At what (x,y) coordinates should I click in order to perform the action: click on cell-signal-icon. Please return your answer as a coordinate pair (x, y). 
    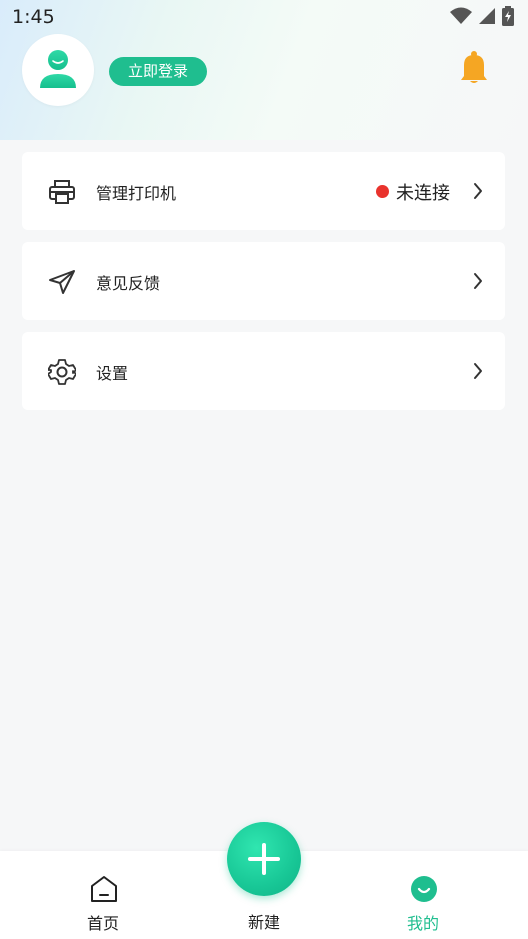
    Looking at the image, I should click on (487, 16).